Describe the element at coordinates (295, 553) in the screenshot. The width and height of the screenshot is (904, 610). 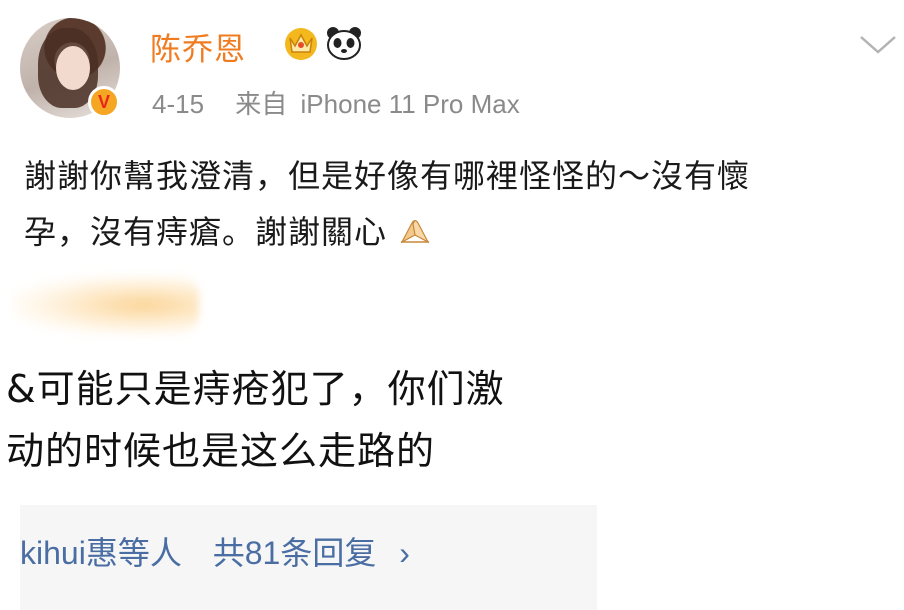
I see `replies-count: 共81条回复` at that location.